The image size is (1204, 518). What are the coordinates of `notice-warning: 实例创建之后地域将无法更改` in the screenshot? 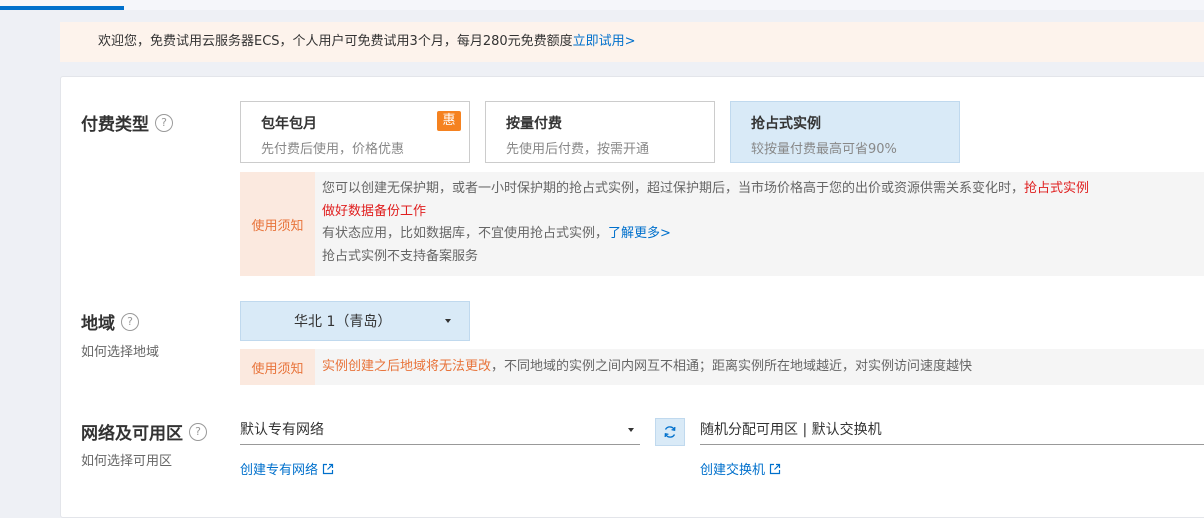 It's located at (407, 366).